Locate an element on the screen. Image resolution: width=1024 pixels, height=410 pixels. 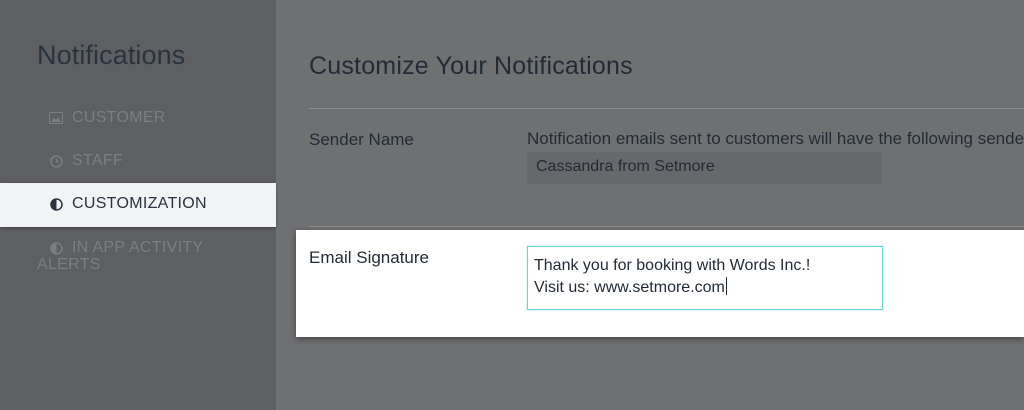
sidebar-item-label: IN APP ACTIVITY is located at coordinates (138, 247).